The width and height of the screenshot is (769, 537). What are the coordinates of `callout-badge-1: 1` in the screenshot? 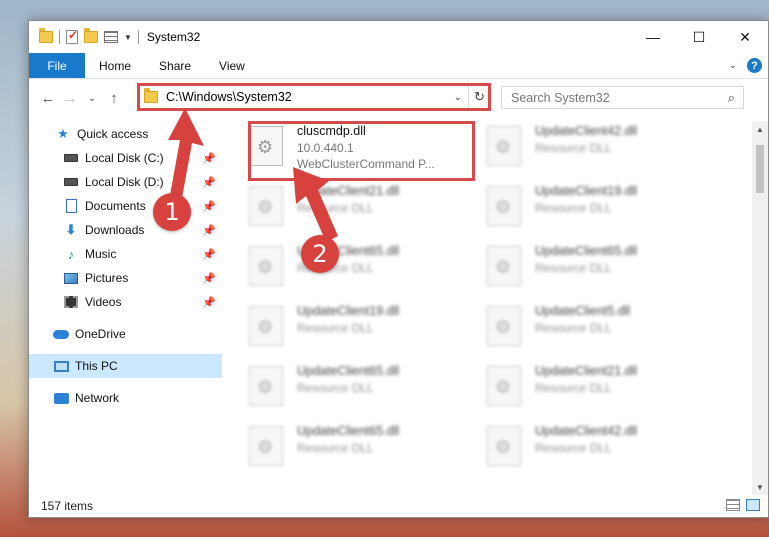 It's located at (172, 212).